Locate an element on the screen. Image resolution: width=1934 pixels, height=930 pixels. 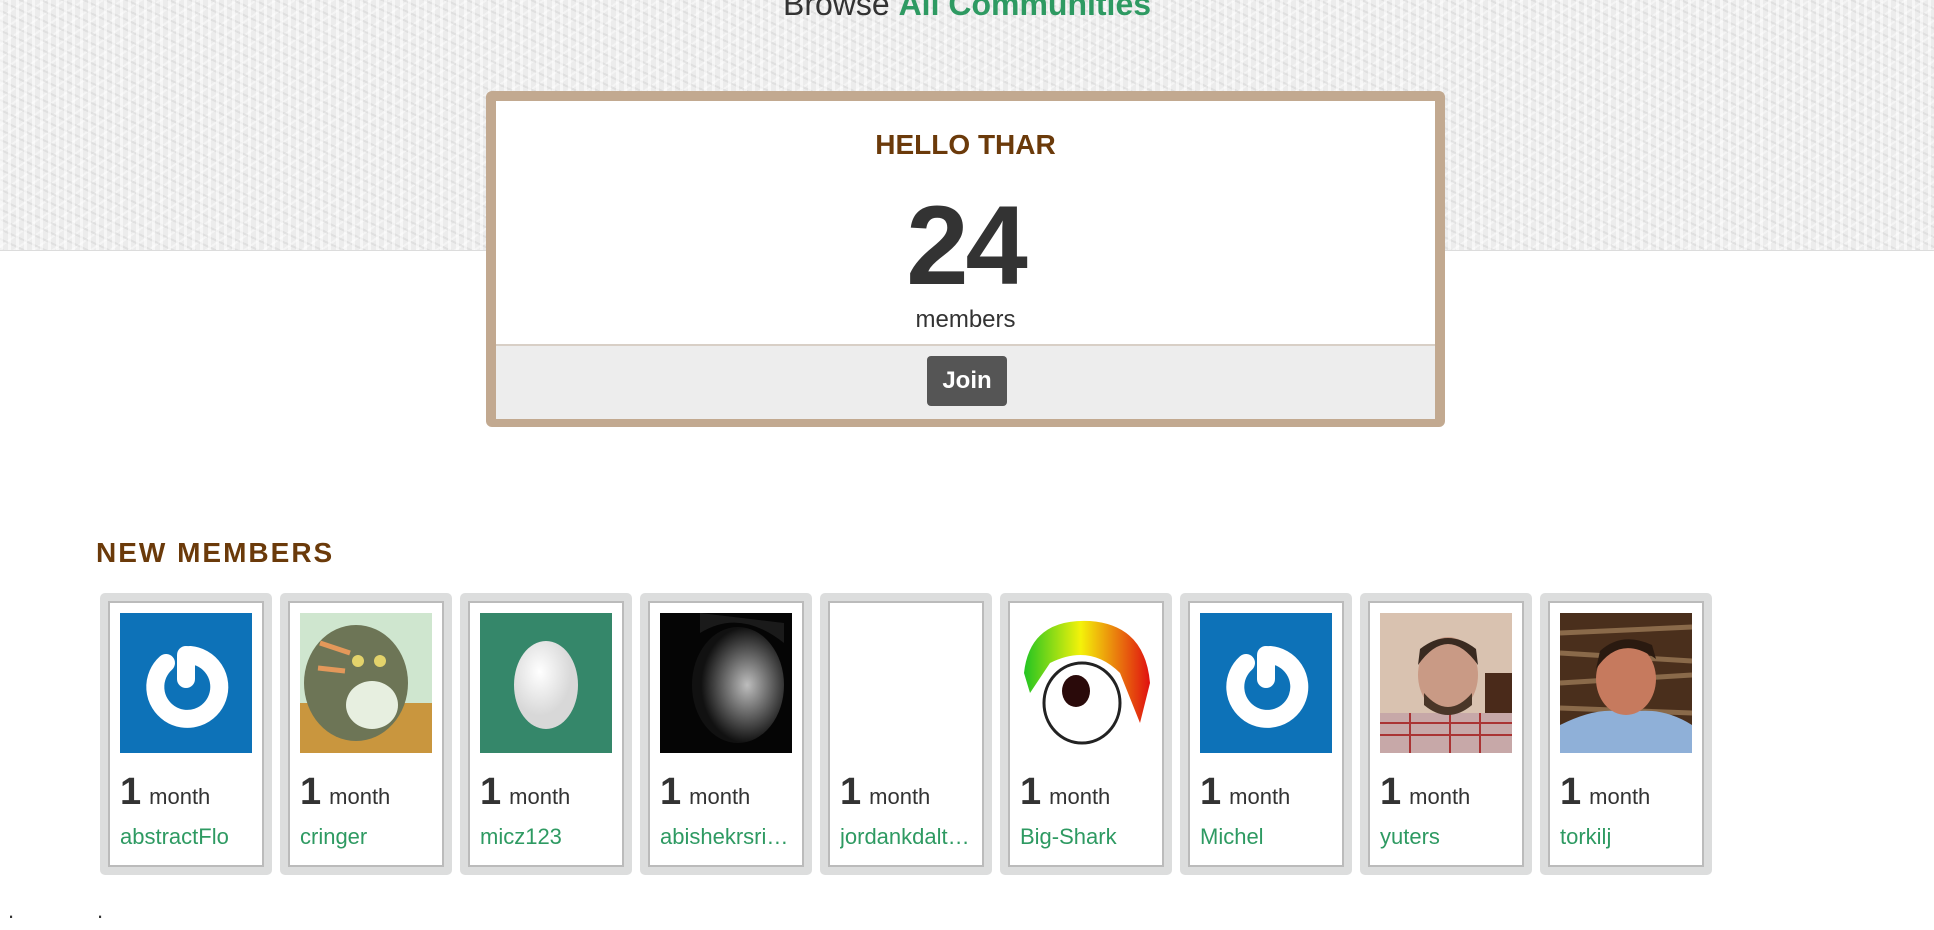
blank-avatar is located at coordinates (906, 683).